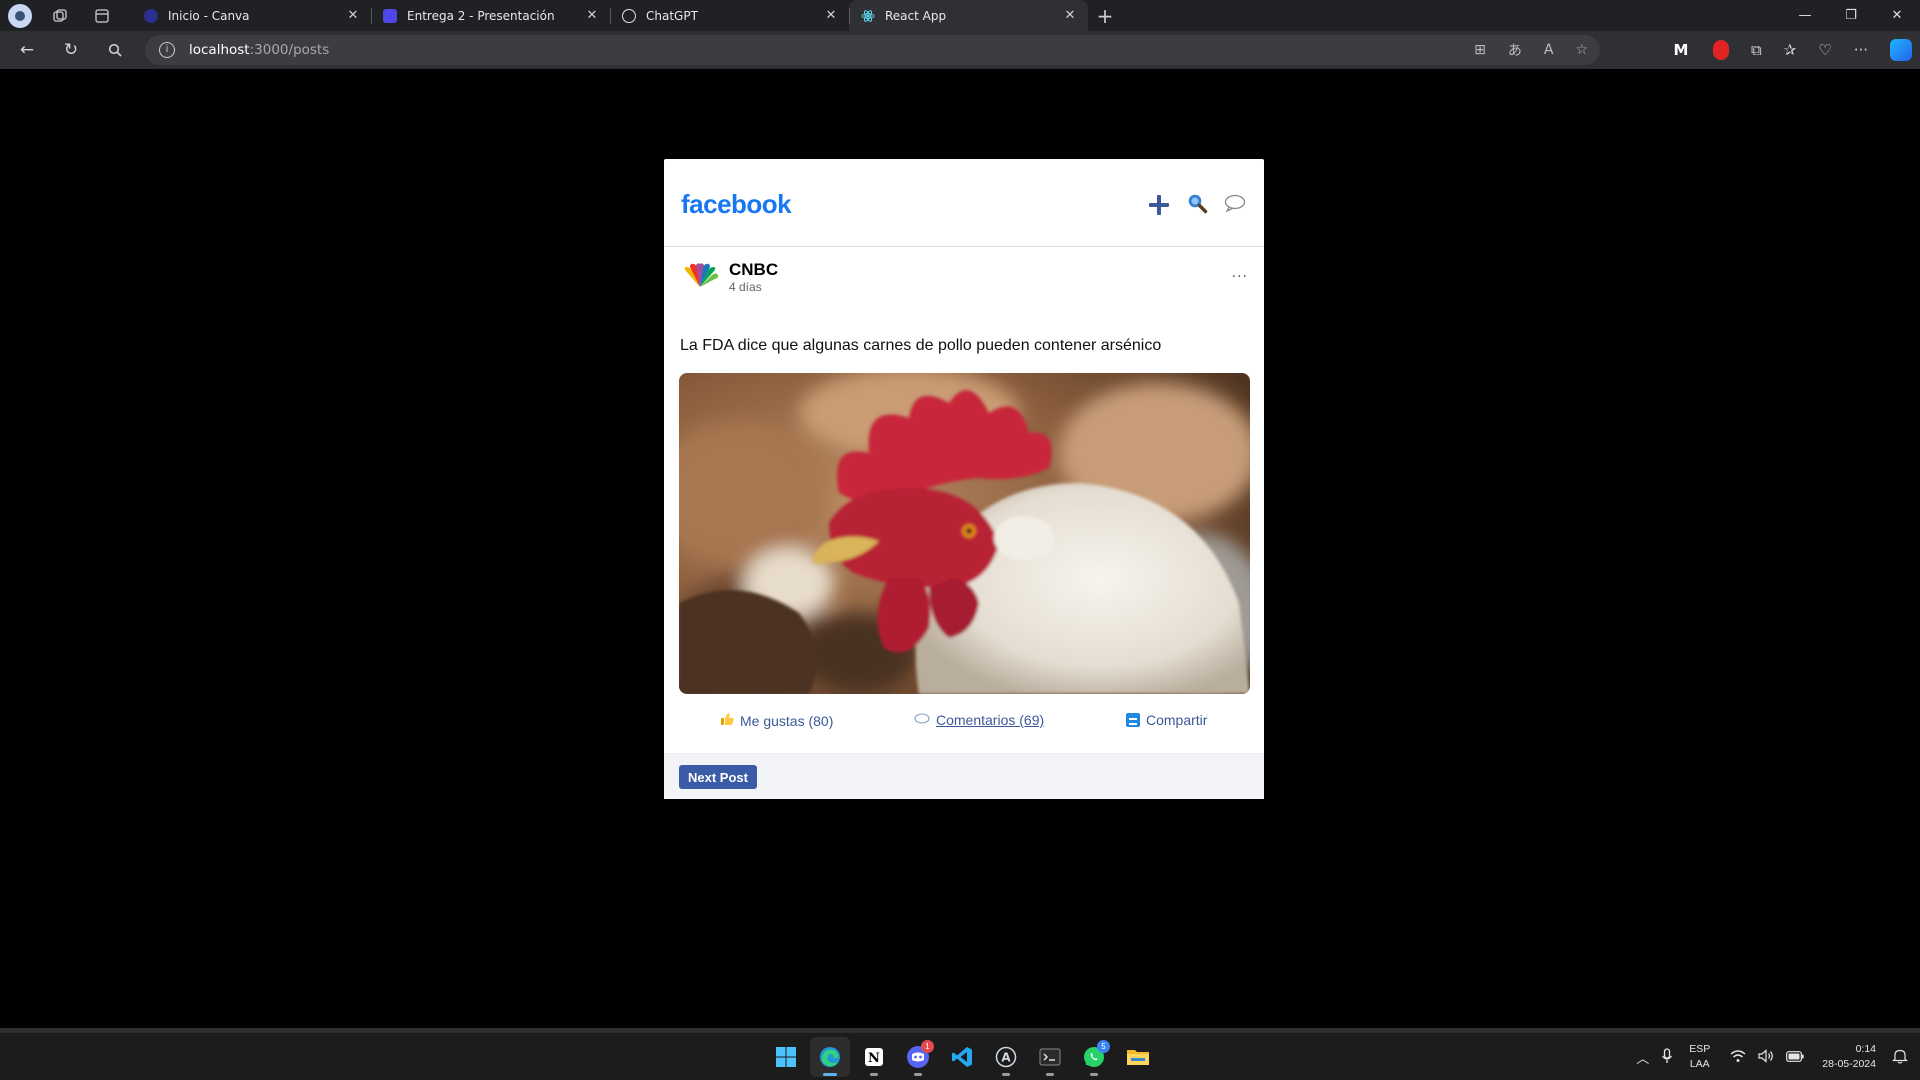  What do you see at coordinates (927, 1046) in the screenshot?
I see `discord-badge: 1` at bounding box center [927, 1046].